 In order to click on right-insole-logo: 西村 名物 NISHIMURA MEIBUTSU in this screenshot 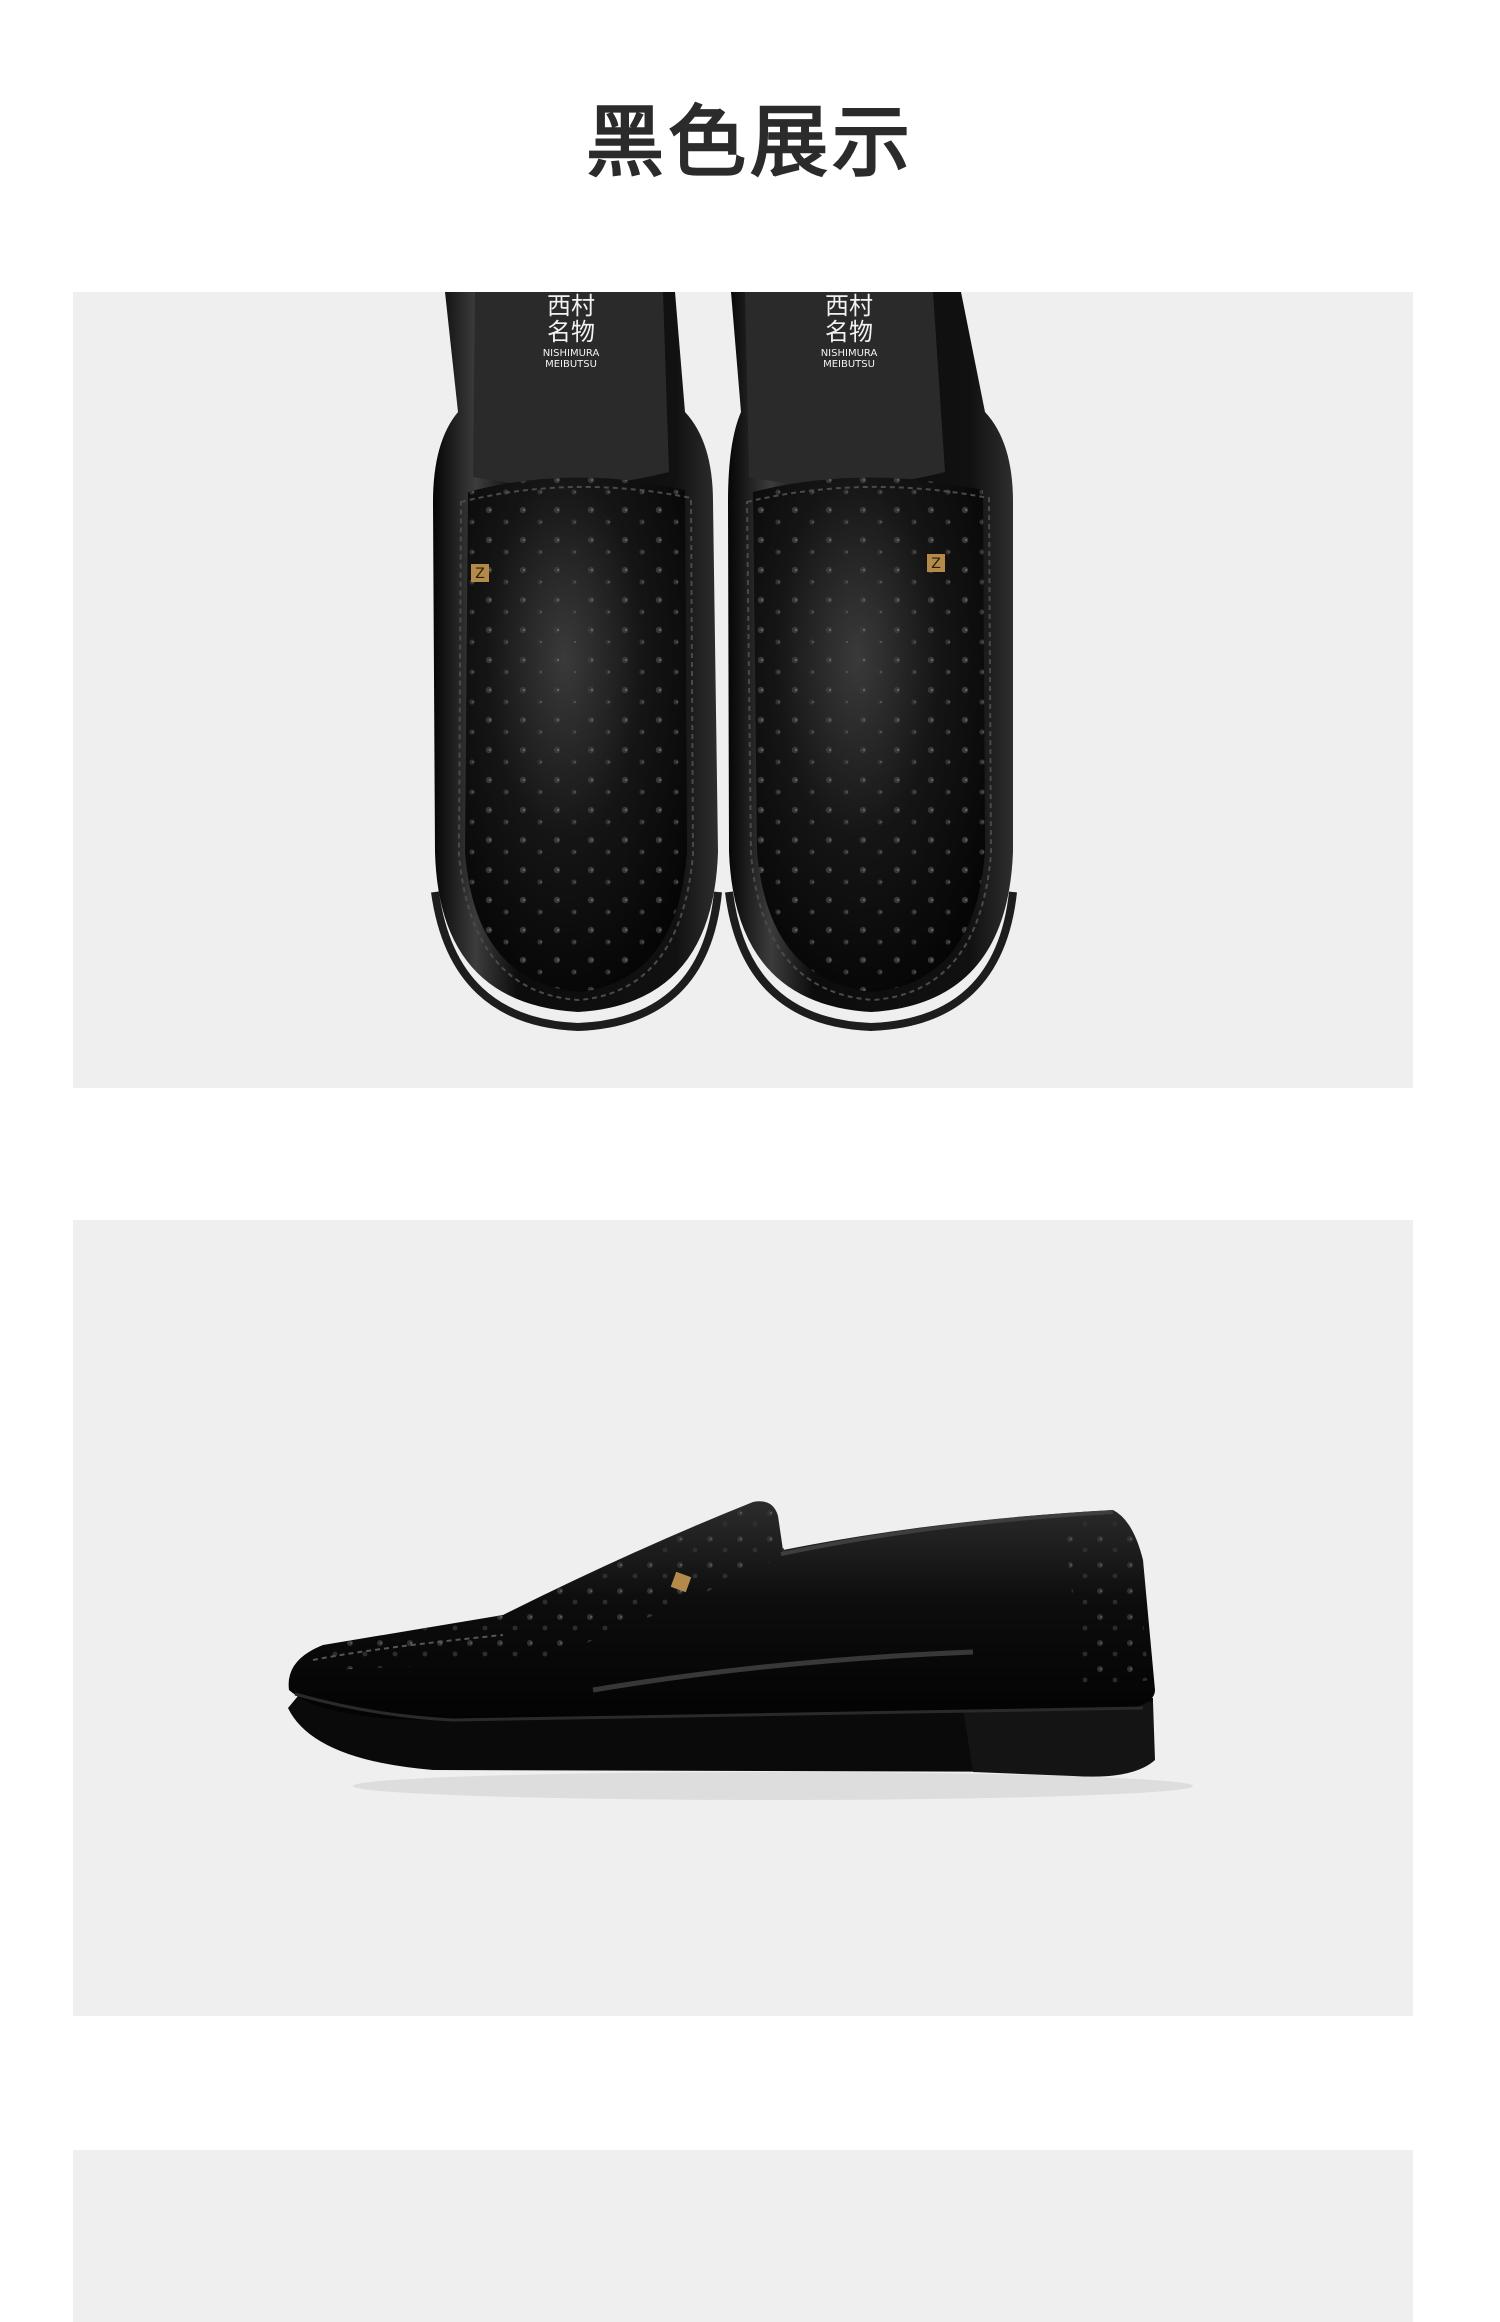, I will do `click(849, 331)`.